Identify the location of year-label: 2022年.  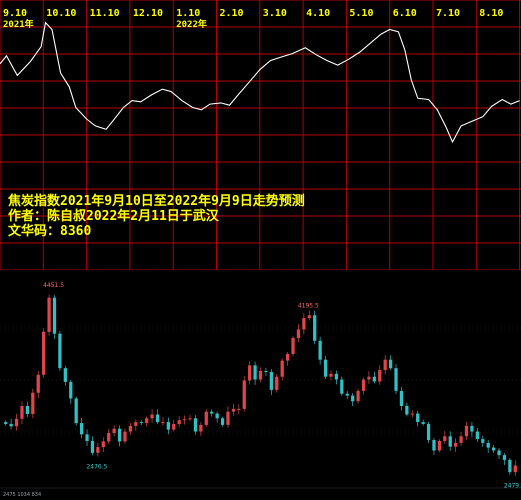
(191, 24).